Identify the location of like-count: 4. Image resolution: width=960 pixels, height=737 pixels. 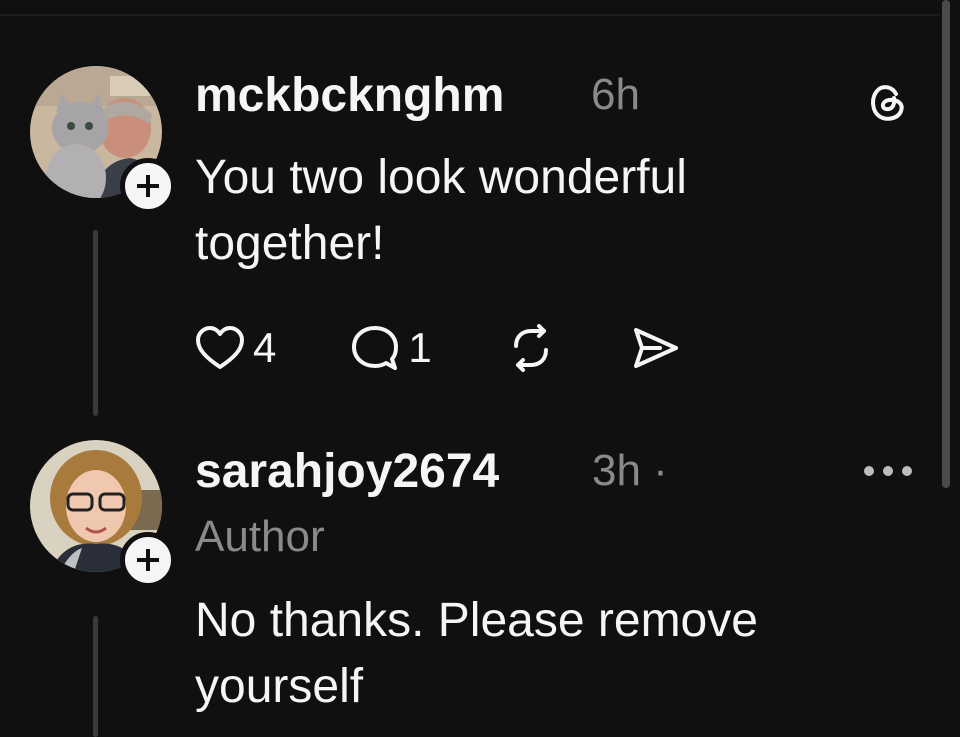
(265, 347).